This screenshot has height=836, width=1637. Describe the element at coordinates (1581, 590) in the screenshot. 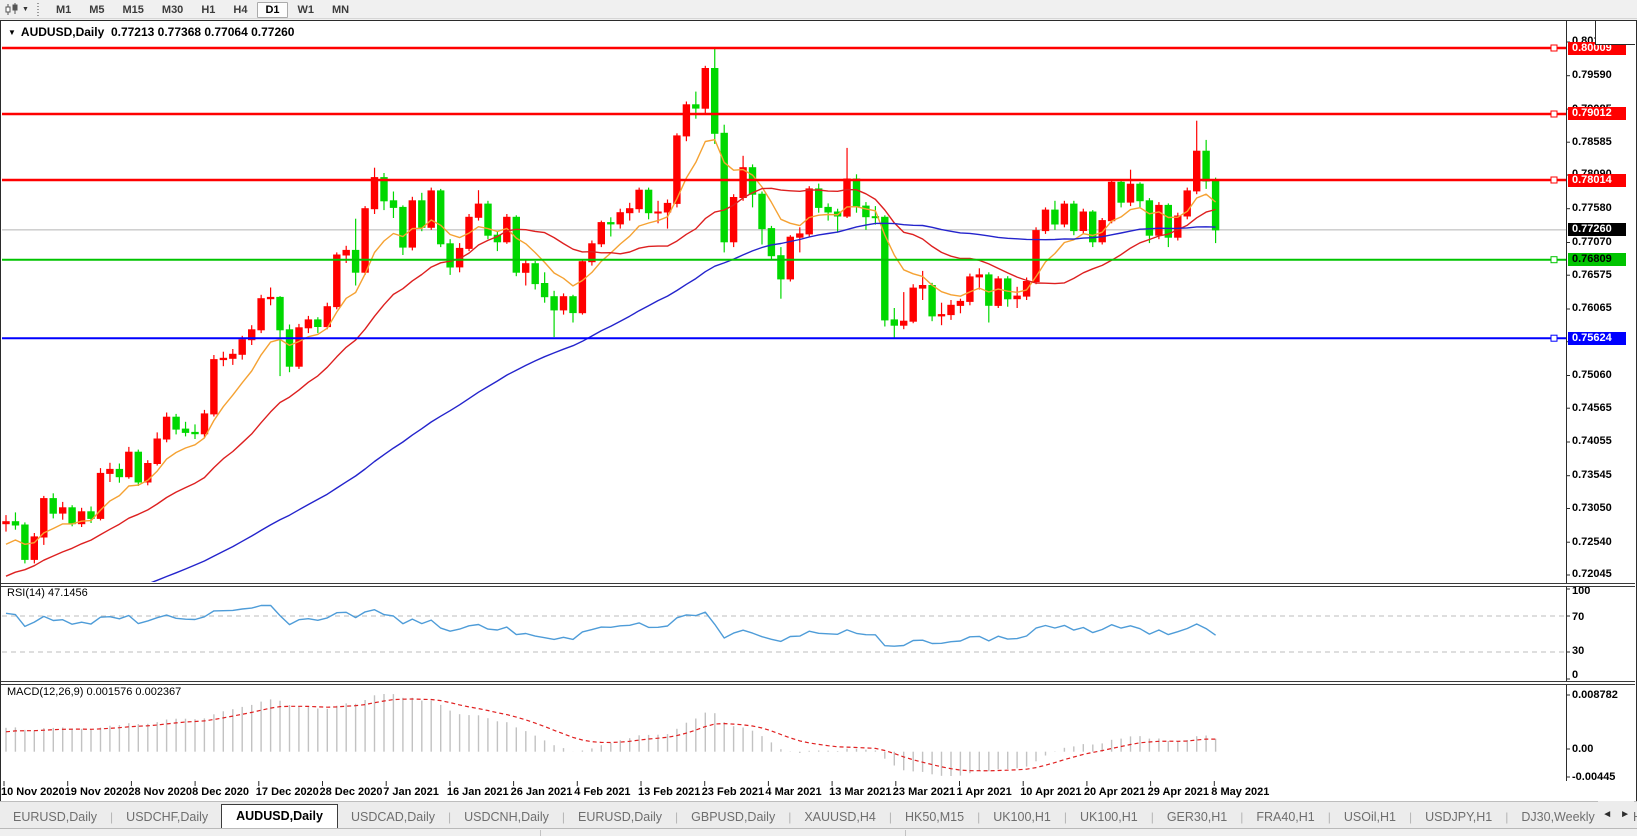

I see `rsi-tick-label: 100` at that location.